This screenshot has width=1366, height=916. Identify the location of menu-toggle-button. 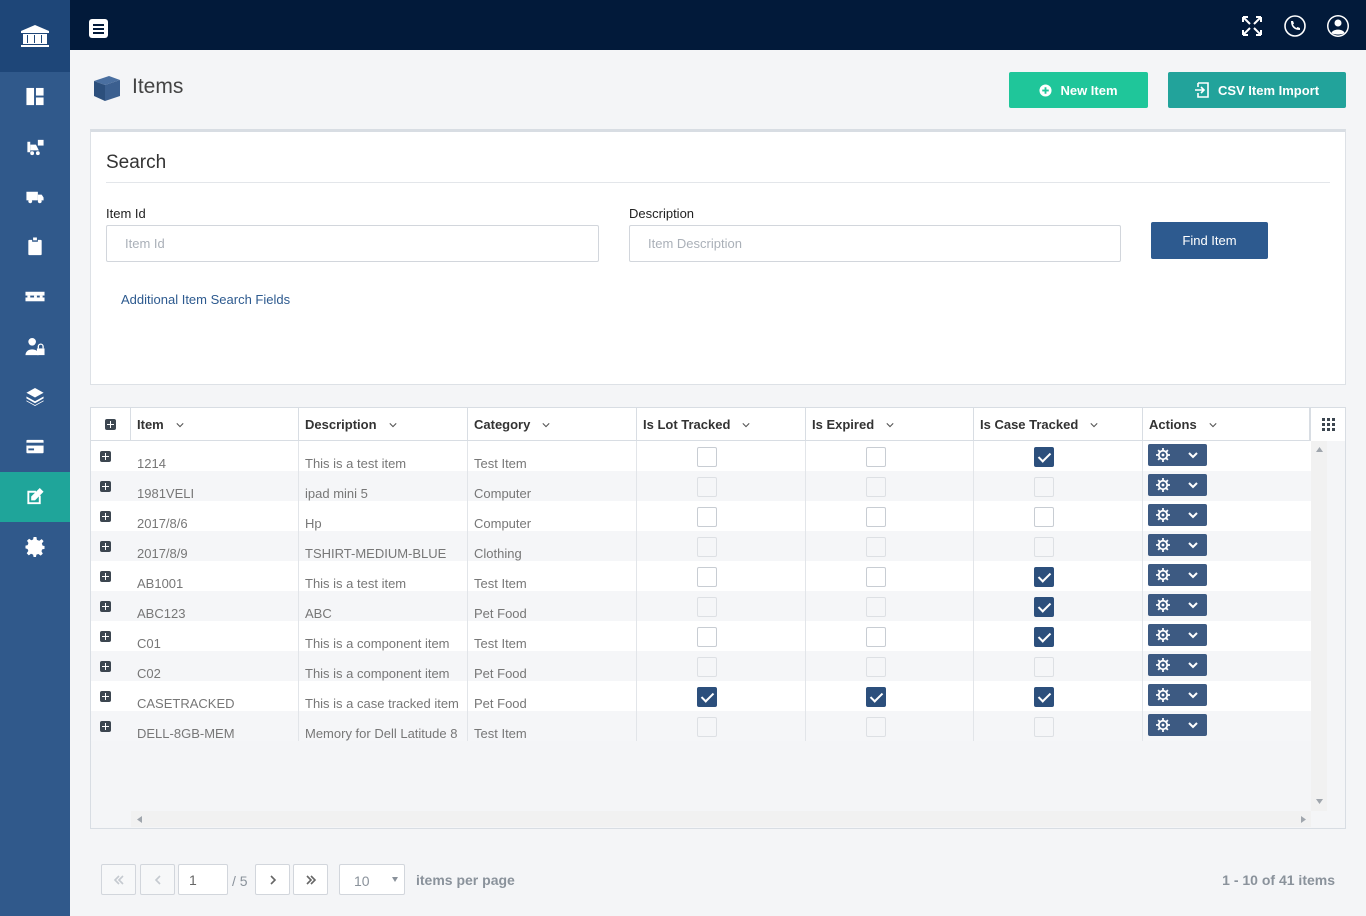
(98, 28).